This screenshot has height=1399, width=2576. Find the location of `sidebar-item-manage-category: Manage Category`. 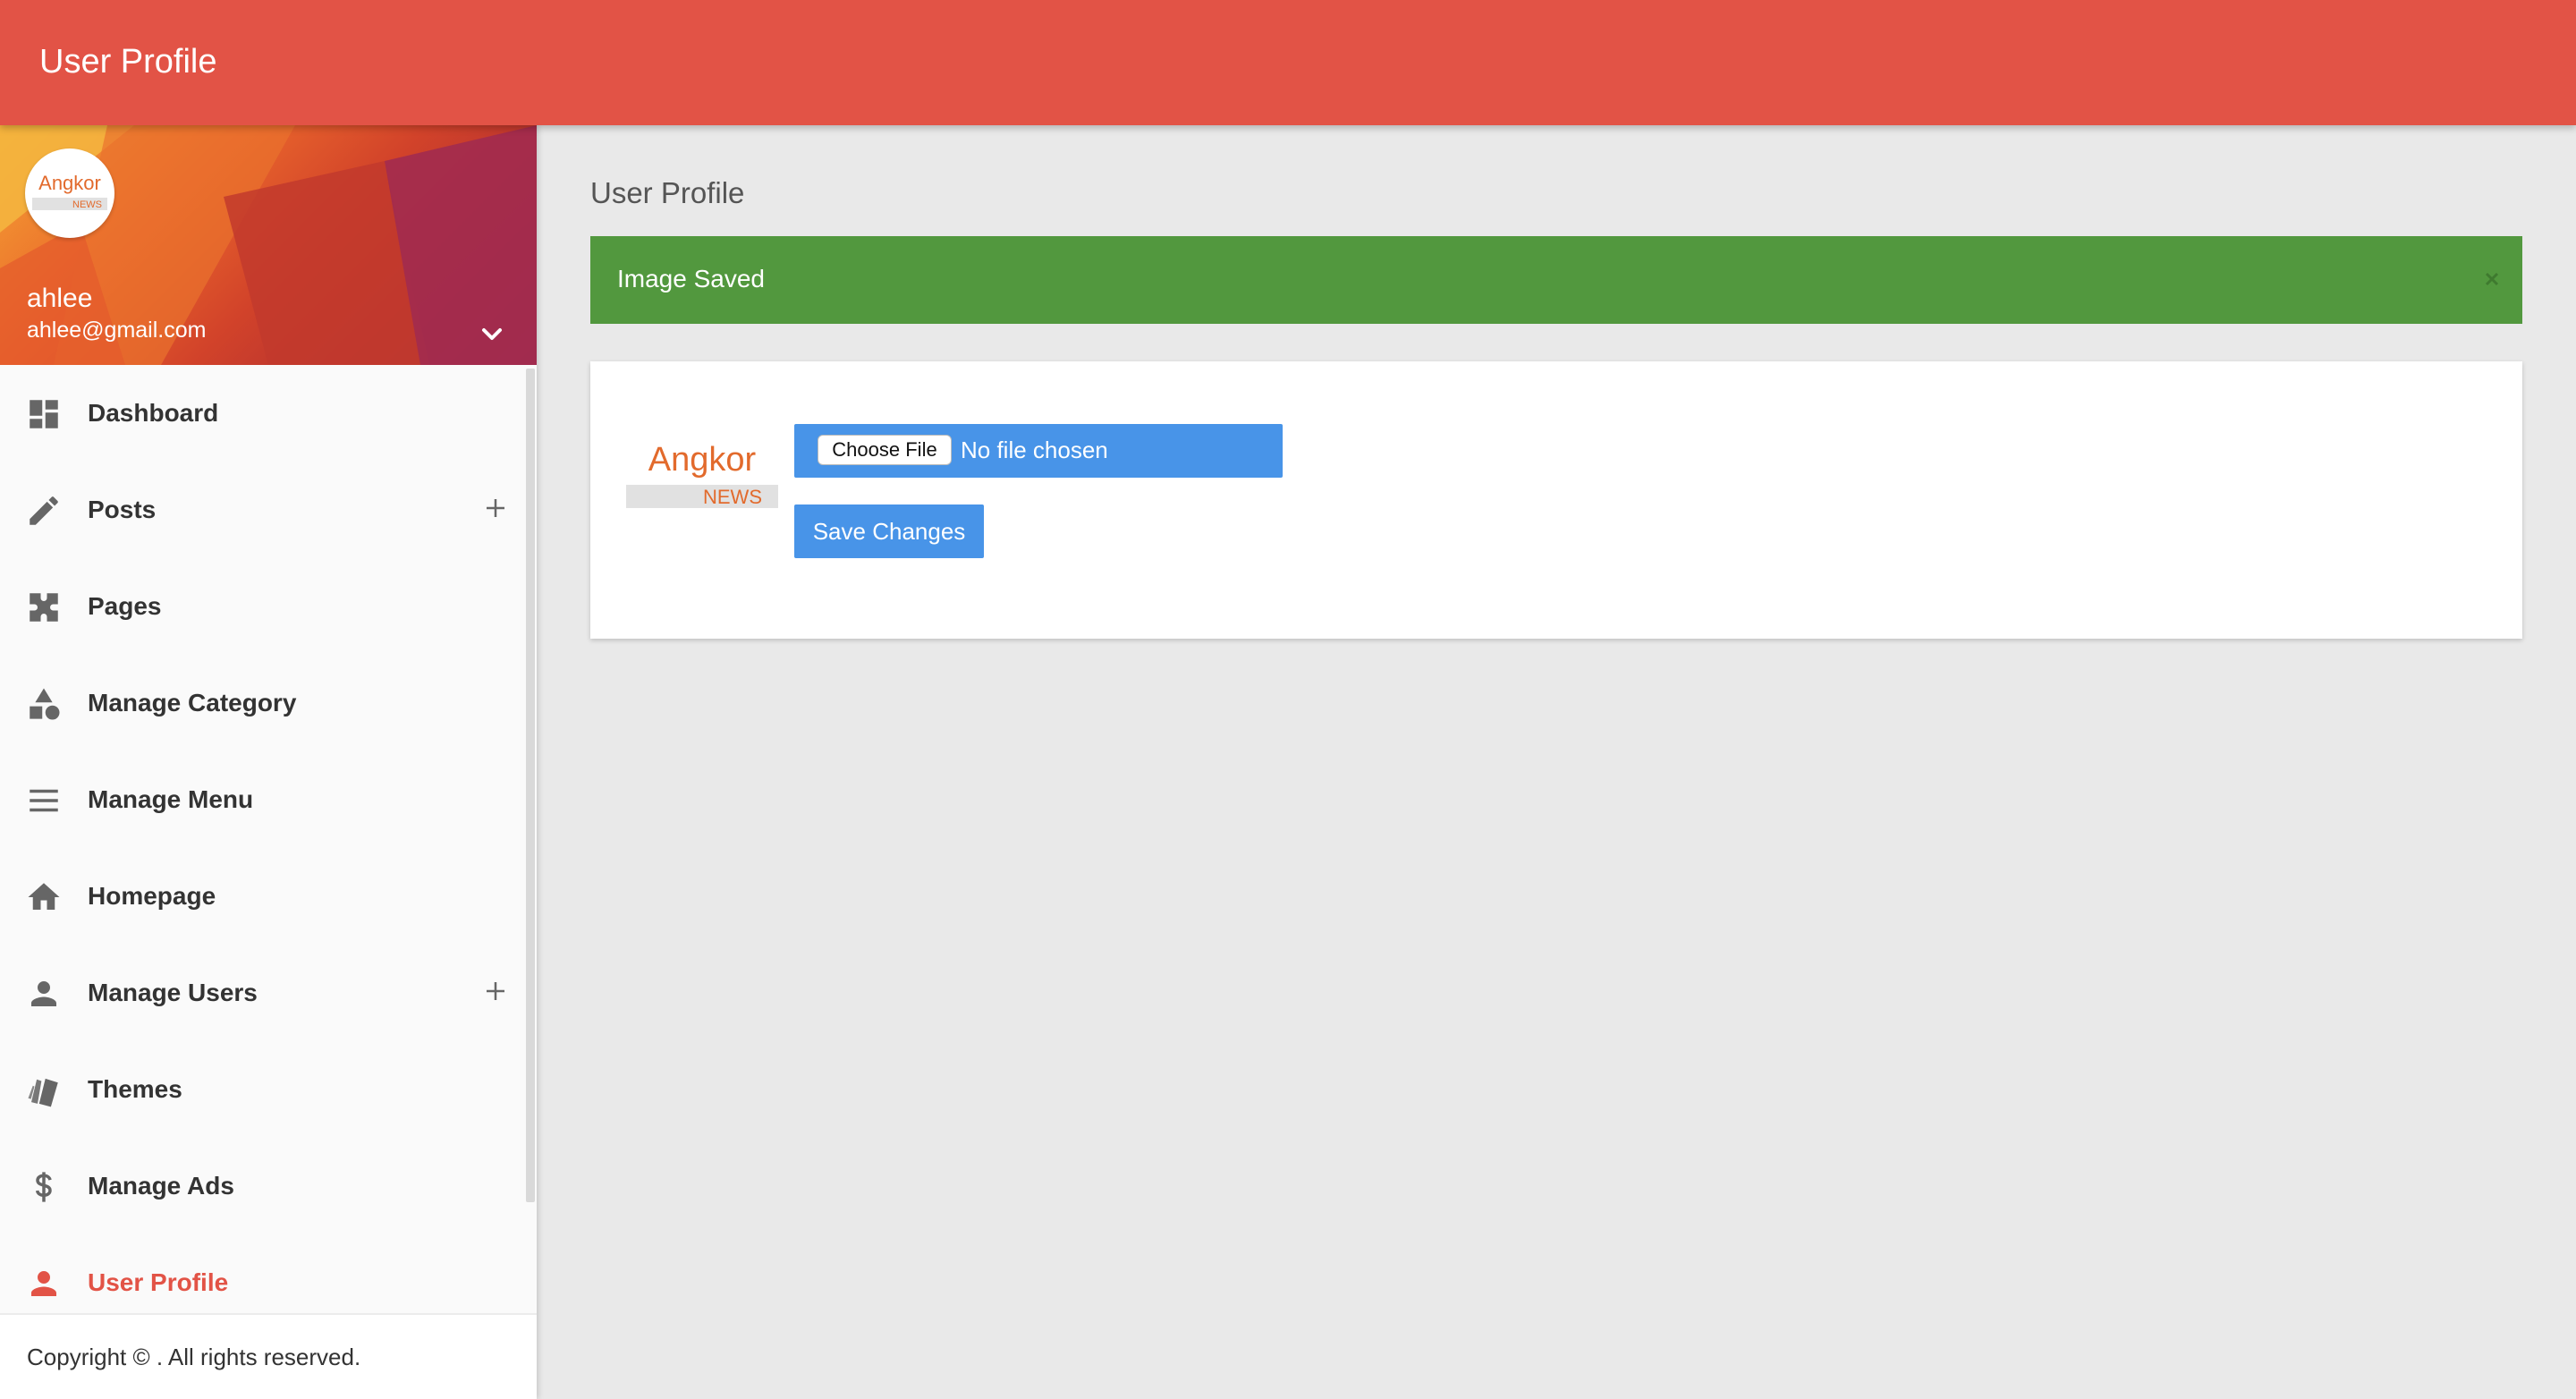

sidebar-item-manage-category: Manage Category is located at coordinates (264, 703).